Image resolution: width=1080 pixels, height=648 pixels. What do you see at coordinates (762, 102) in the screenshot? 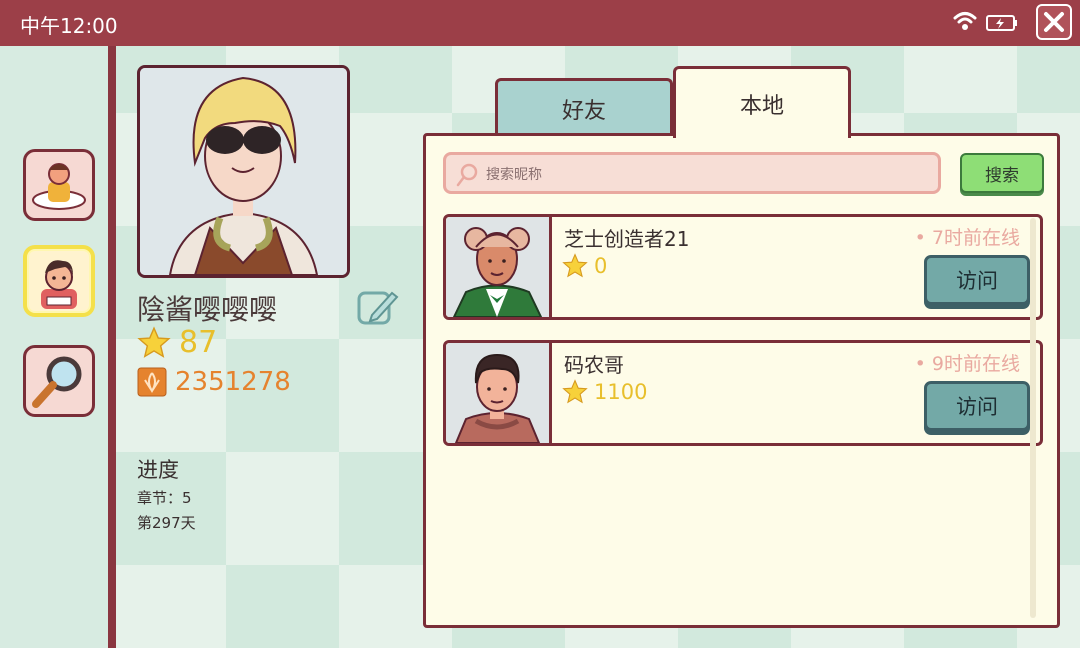
I see `tab-local: 本地` at bounding box center [762, 102].